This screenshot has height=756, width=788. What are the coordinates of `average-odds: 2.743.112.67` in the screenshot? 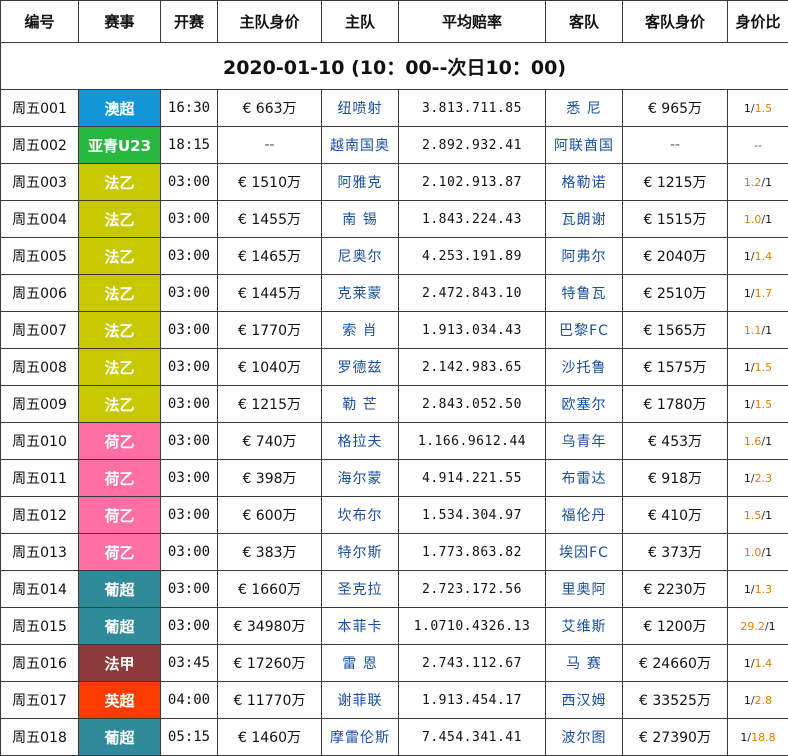 It's located at (472, 663).